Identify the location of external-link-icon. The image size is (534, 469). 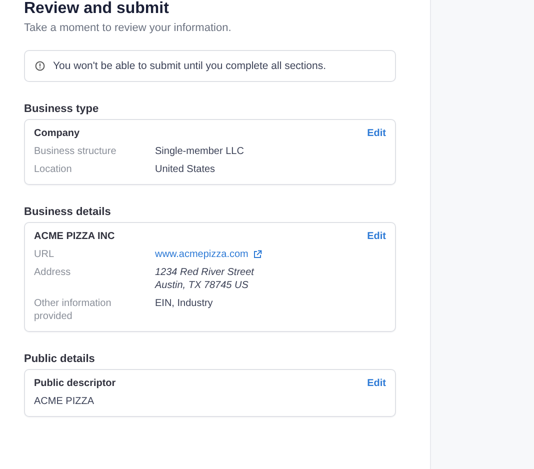
(257, 254).